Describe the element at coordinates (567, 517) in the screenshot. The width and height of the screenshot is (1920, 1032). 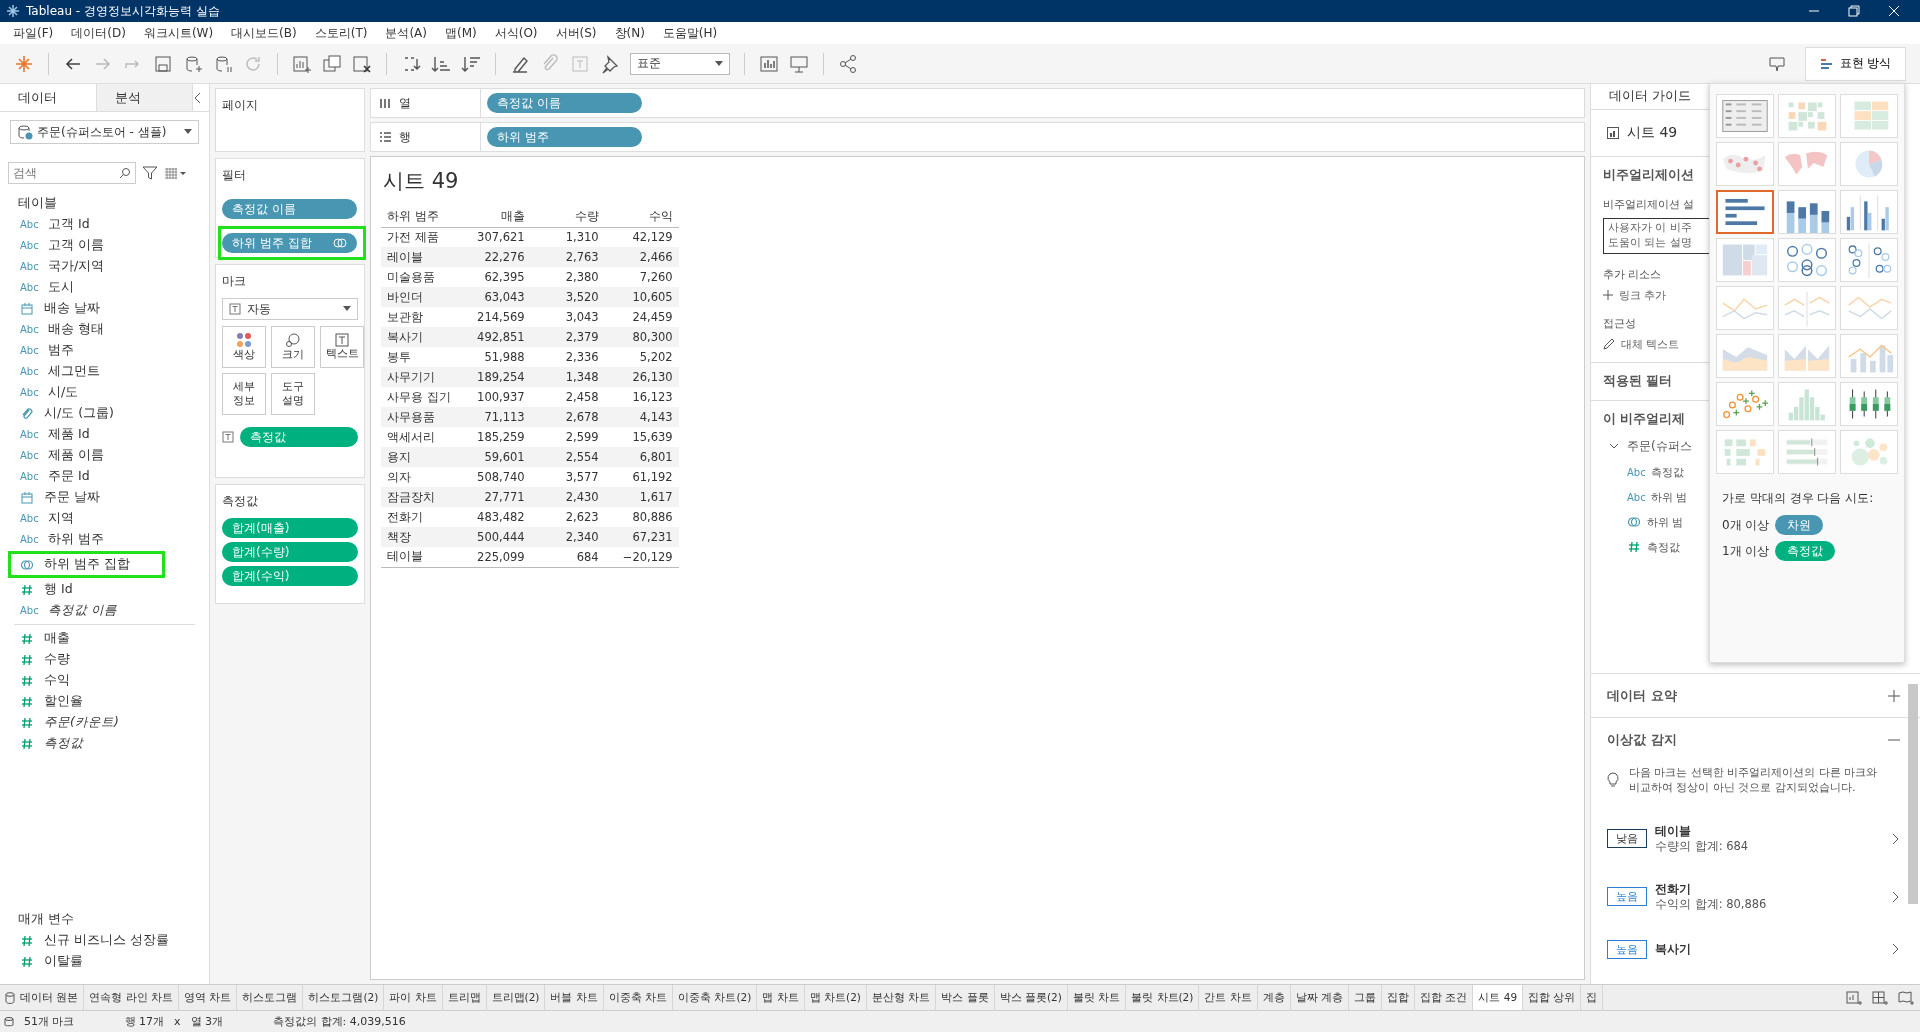
I see `table-cell: 2,623` at that location.